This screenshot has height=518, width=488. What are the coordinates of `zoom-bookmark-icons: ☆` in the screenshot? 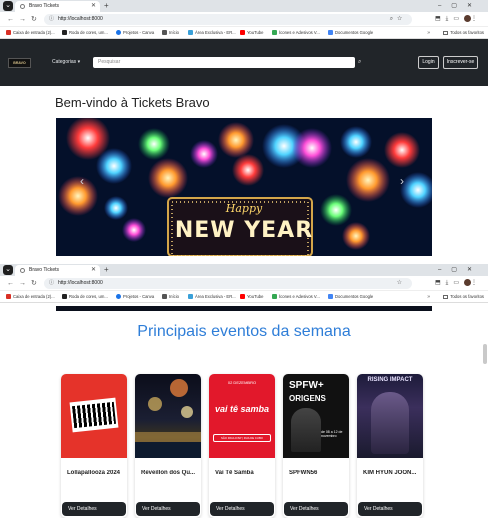 It's located at (401, 283).